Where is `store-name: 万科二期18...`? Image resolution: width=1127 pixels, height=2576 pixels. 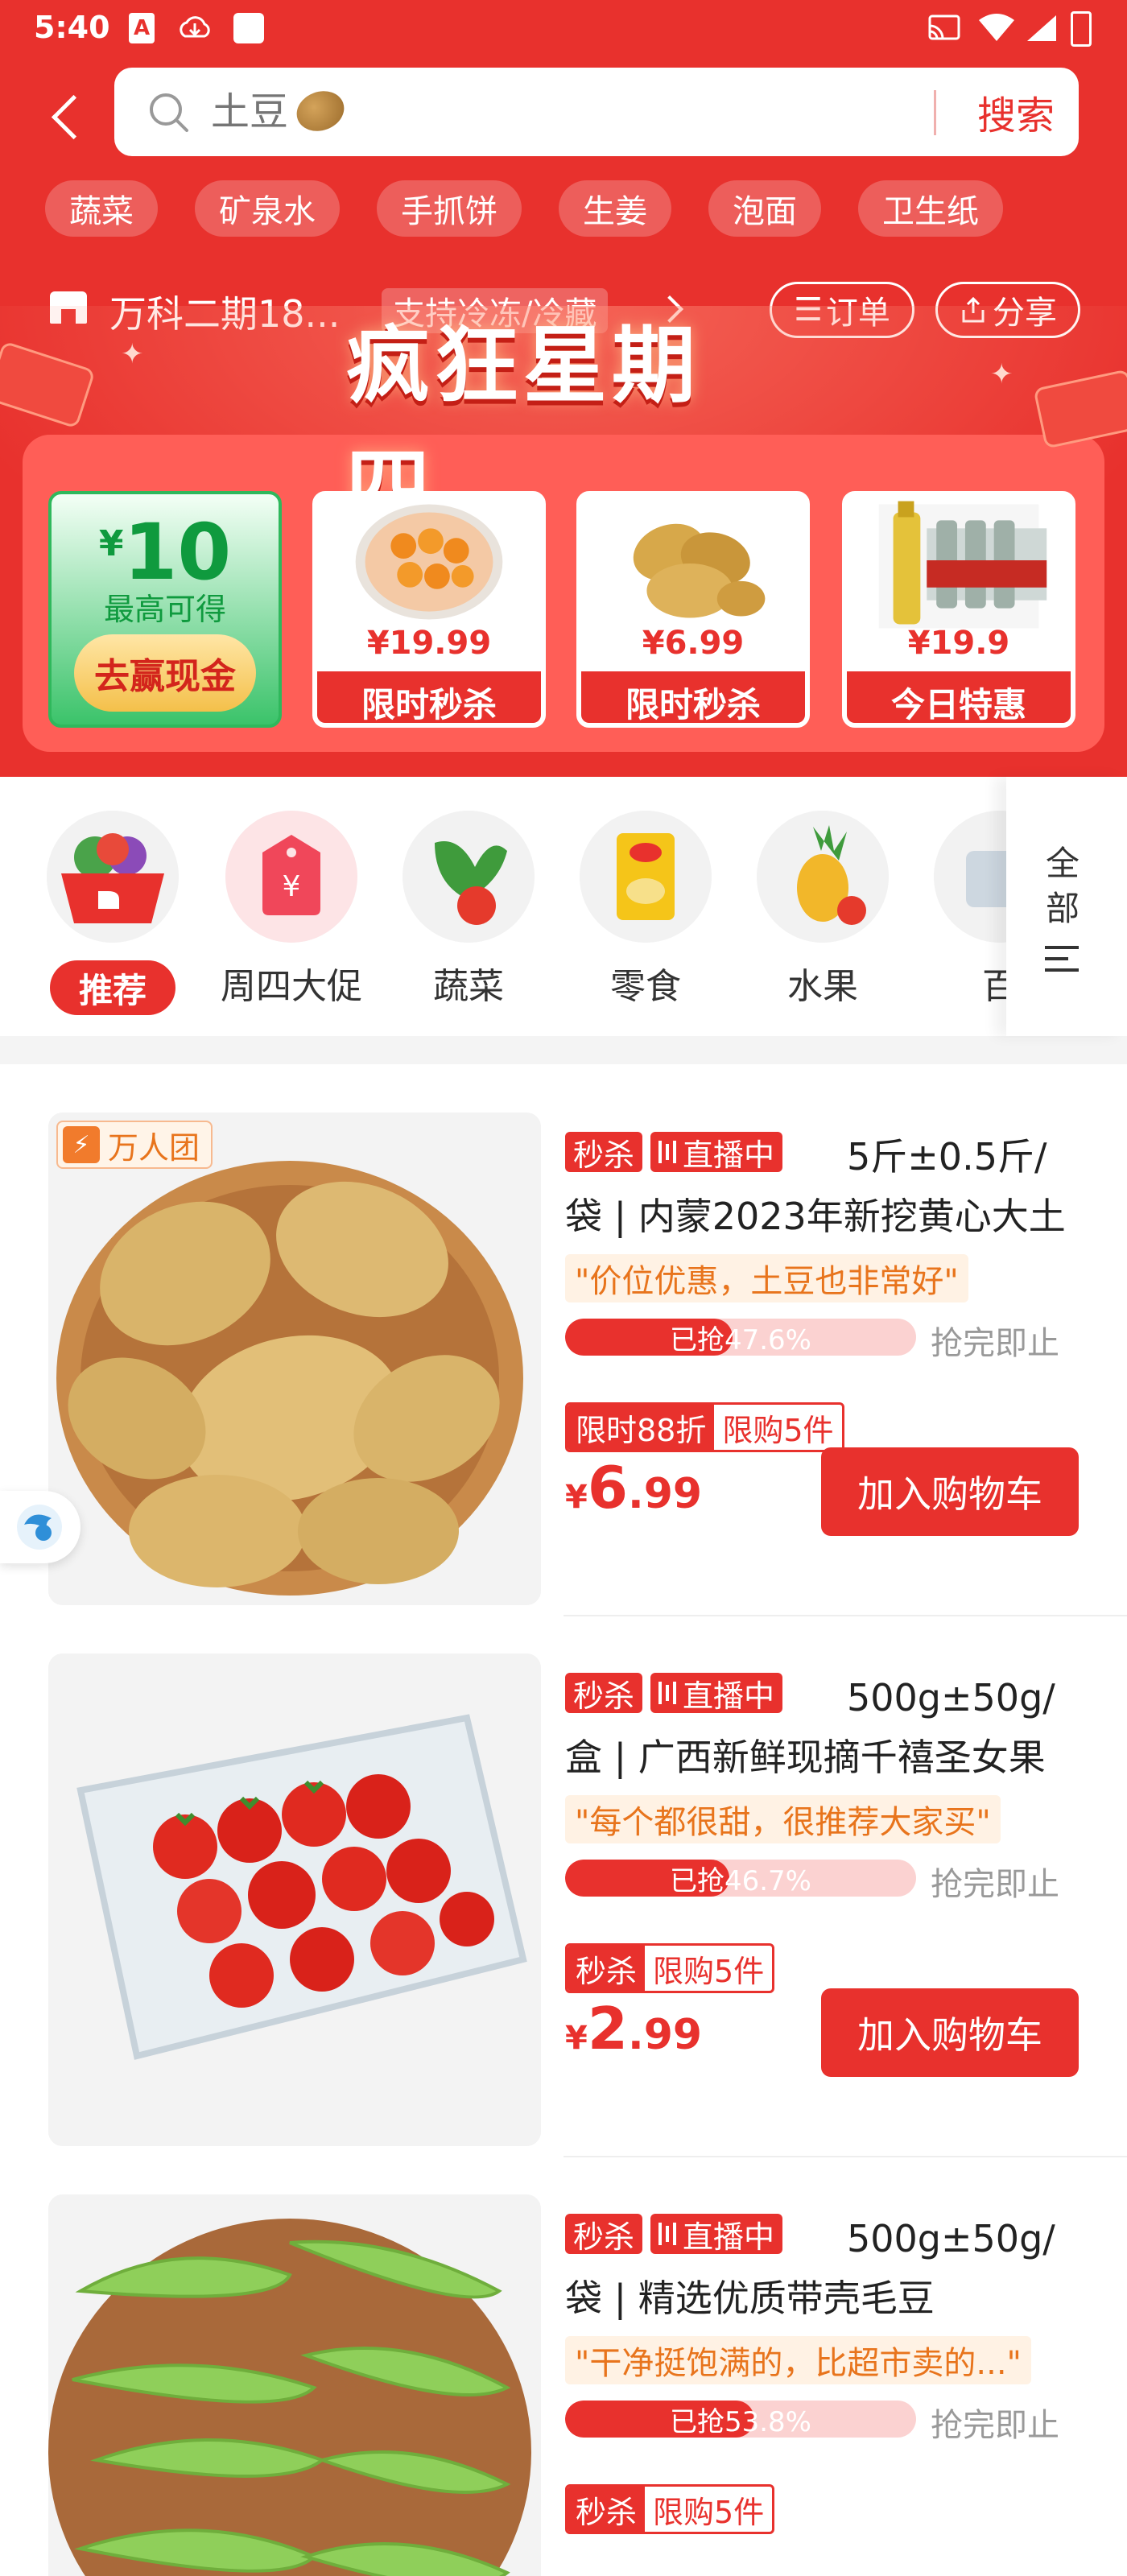
store-name: 万科二期18... is located at coordinates (224, 311).